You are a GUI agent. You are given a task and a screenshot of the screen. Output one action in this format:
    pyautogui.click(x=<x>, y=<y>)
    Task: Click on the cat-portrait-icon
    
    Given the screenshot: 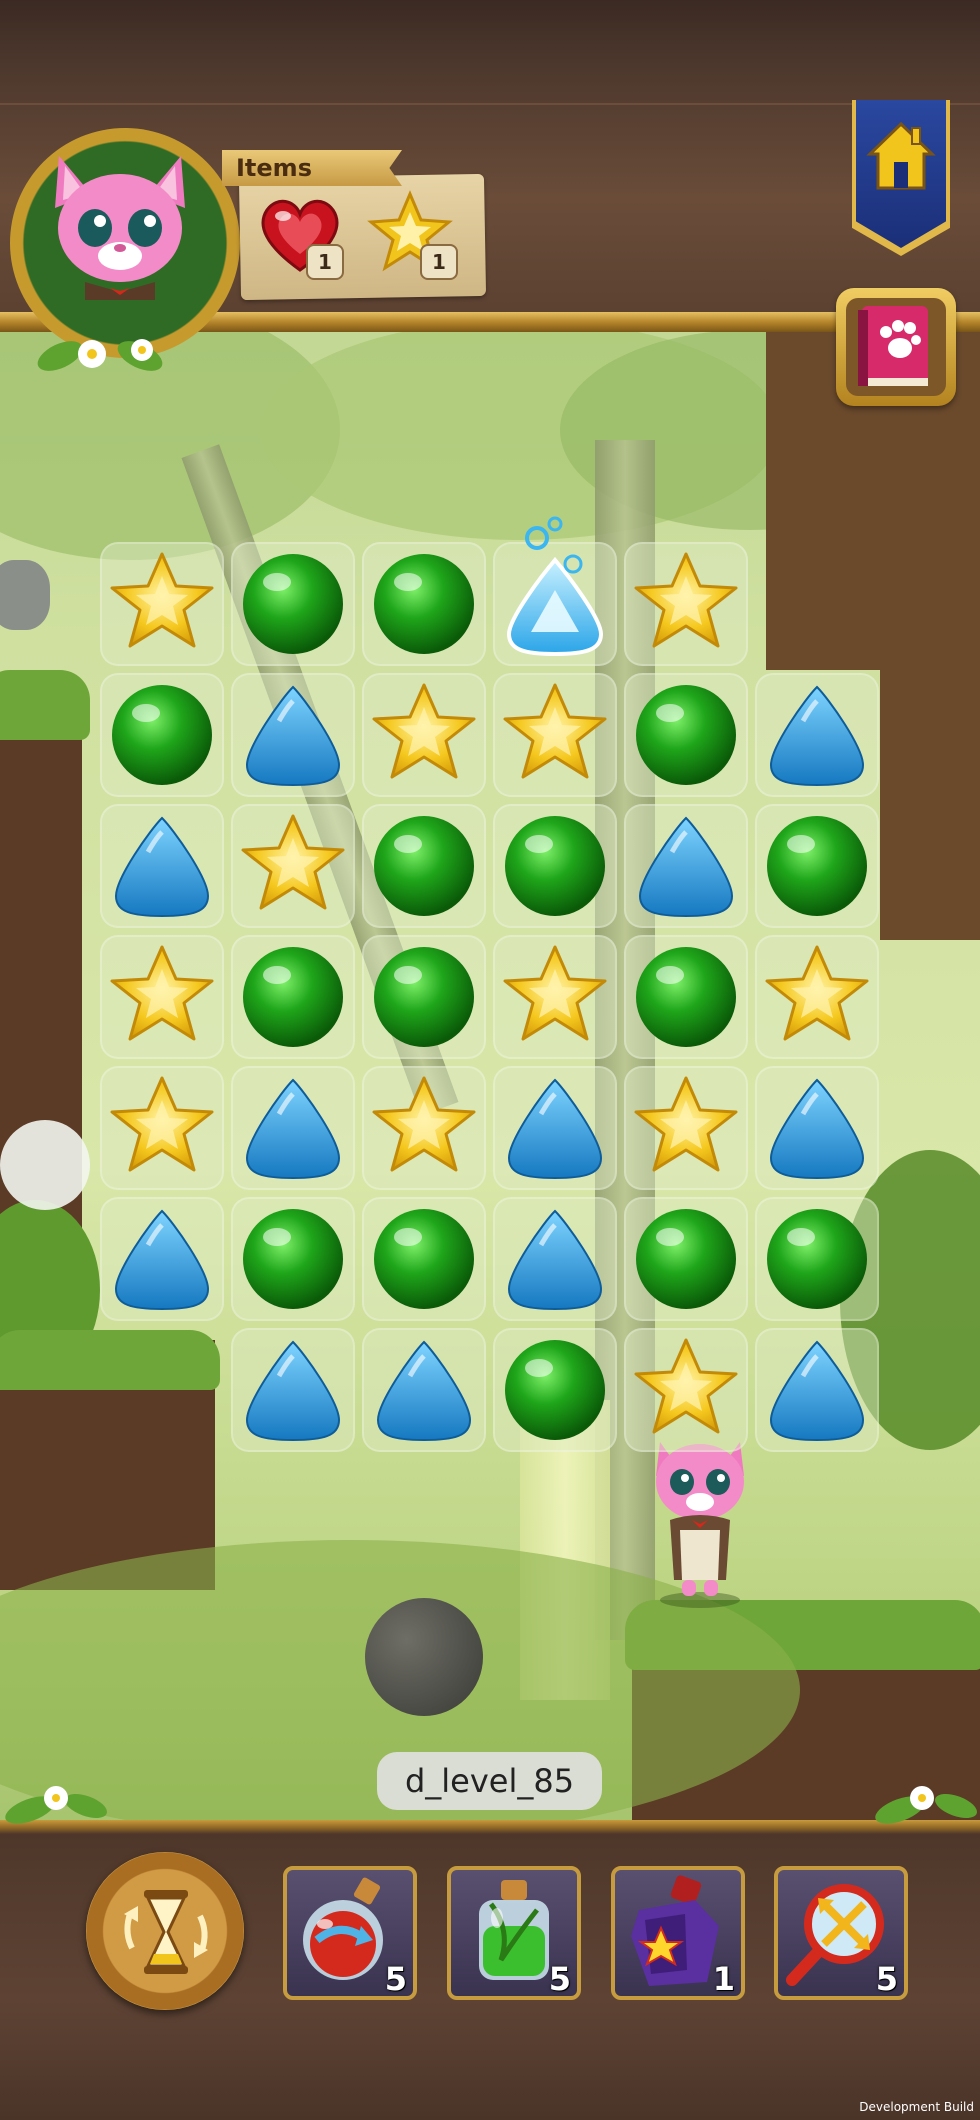 What is the action you would take?
    pyautogui.click(x=120, y=228)
    